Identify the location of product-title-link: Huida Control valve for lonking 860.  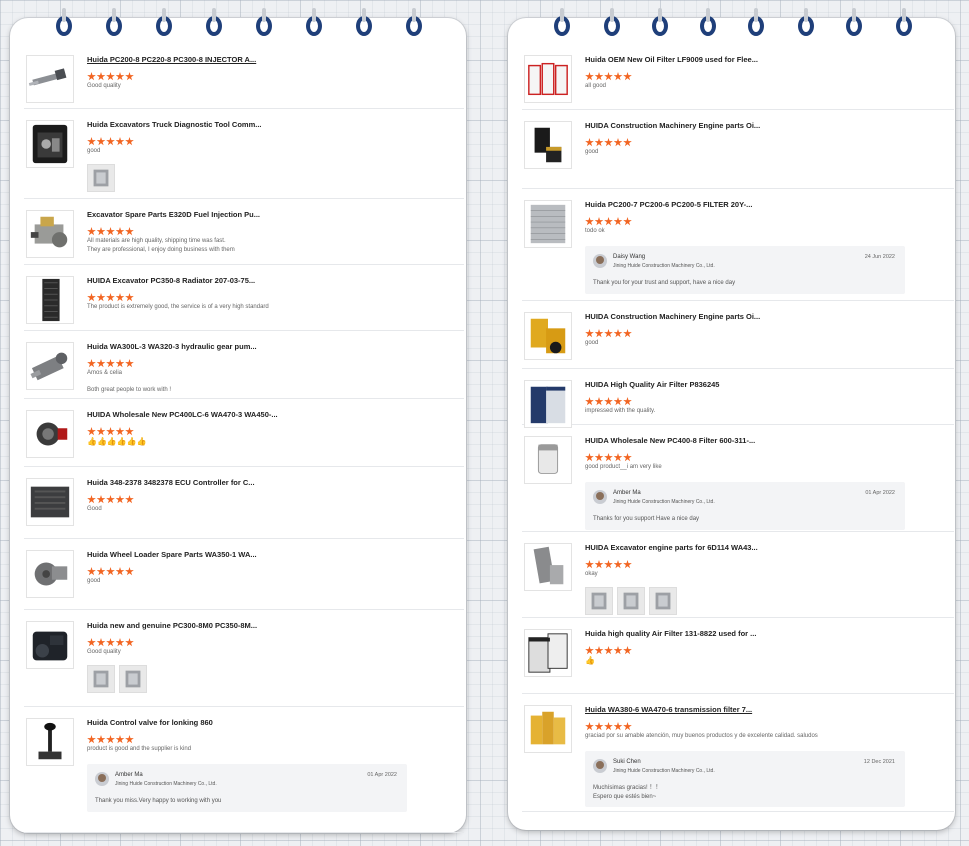
(150, 722).